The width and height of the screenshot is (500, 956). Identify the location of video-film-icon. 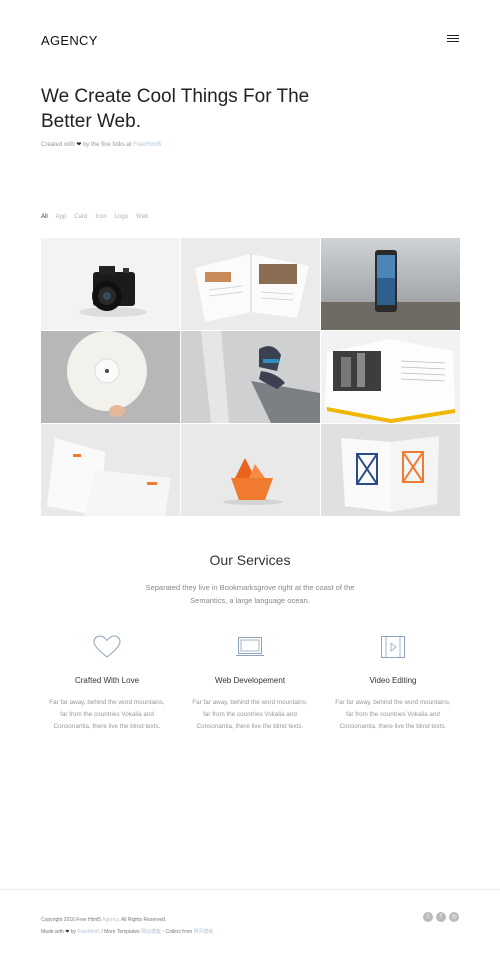
(393, 647).